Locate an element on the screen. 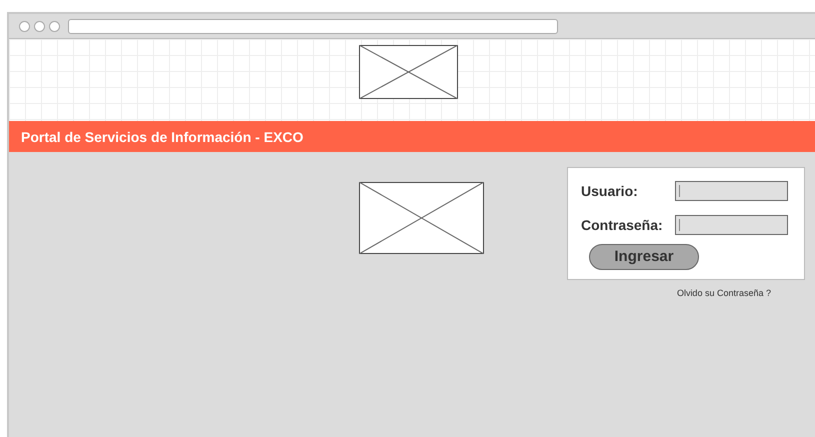 The width and height of the screenshot is (815, 437). field-label: Usuario: is located at coordinates (610, 190).